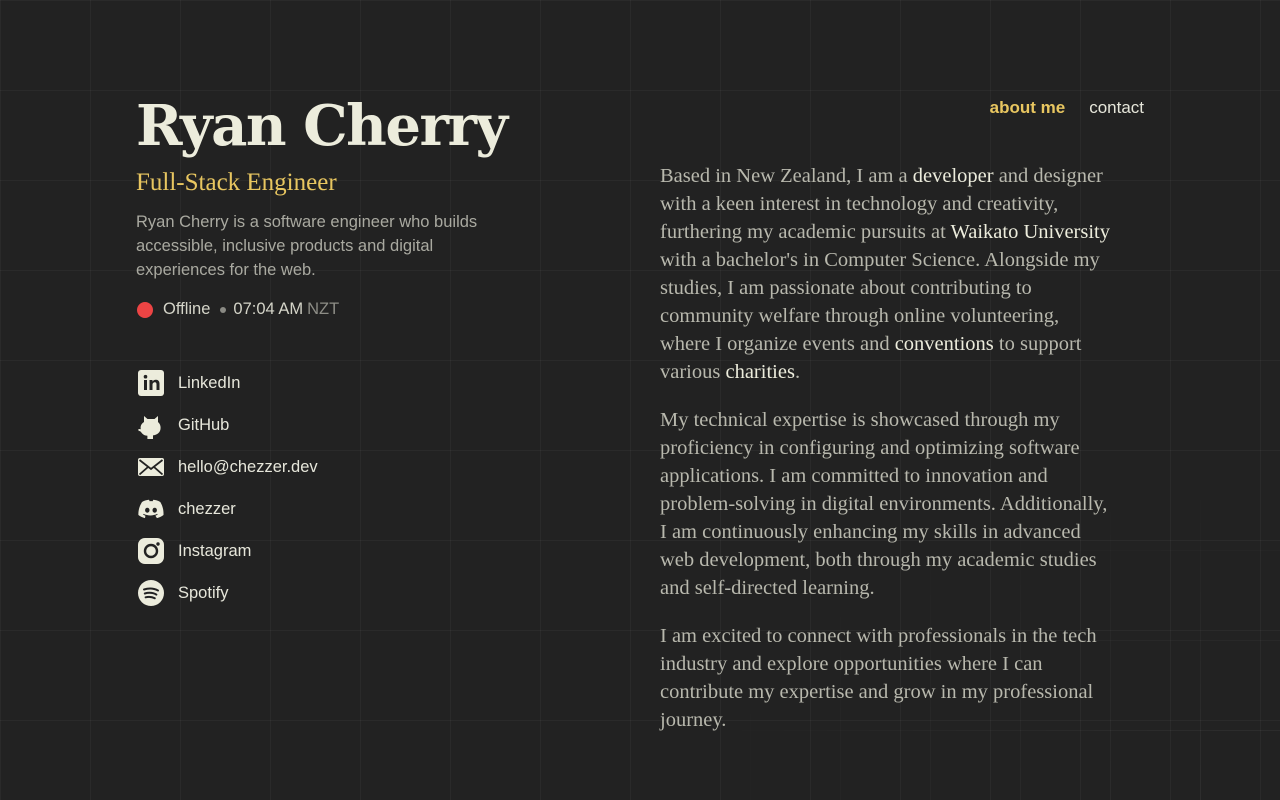  I want to click on top-nav: about me contact, so click(1067, 108).